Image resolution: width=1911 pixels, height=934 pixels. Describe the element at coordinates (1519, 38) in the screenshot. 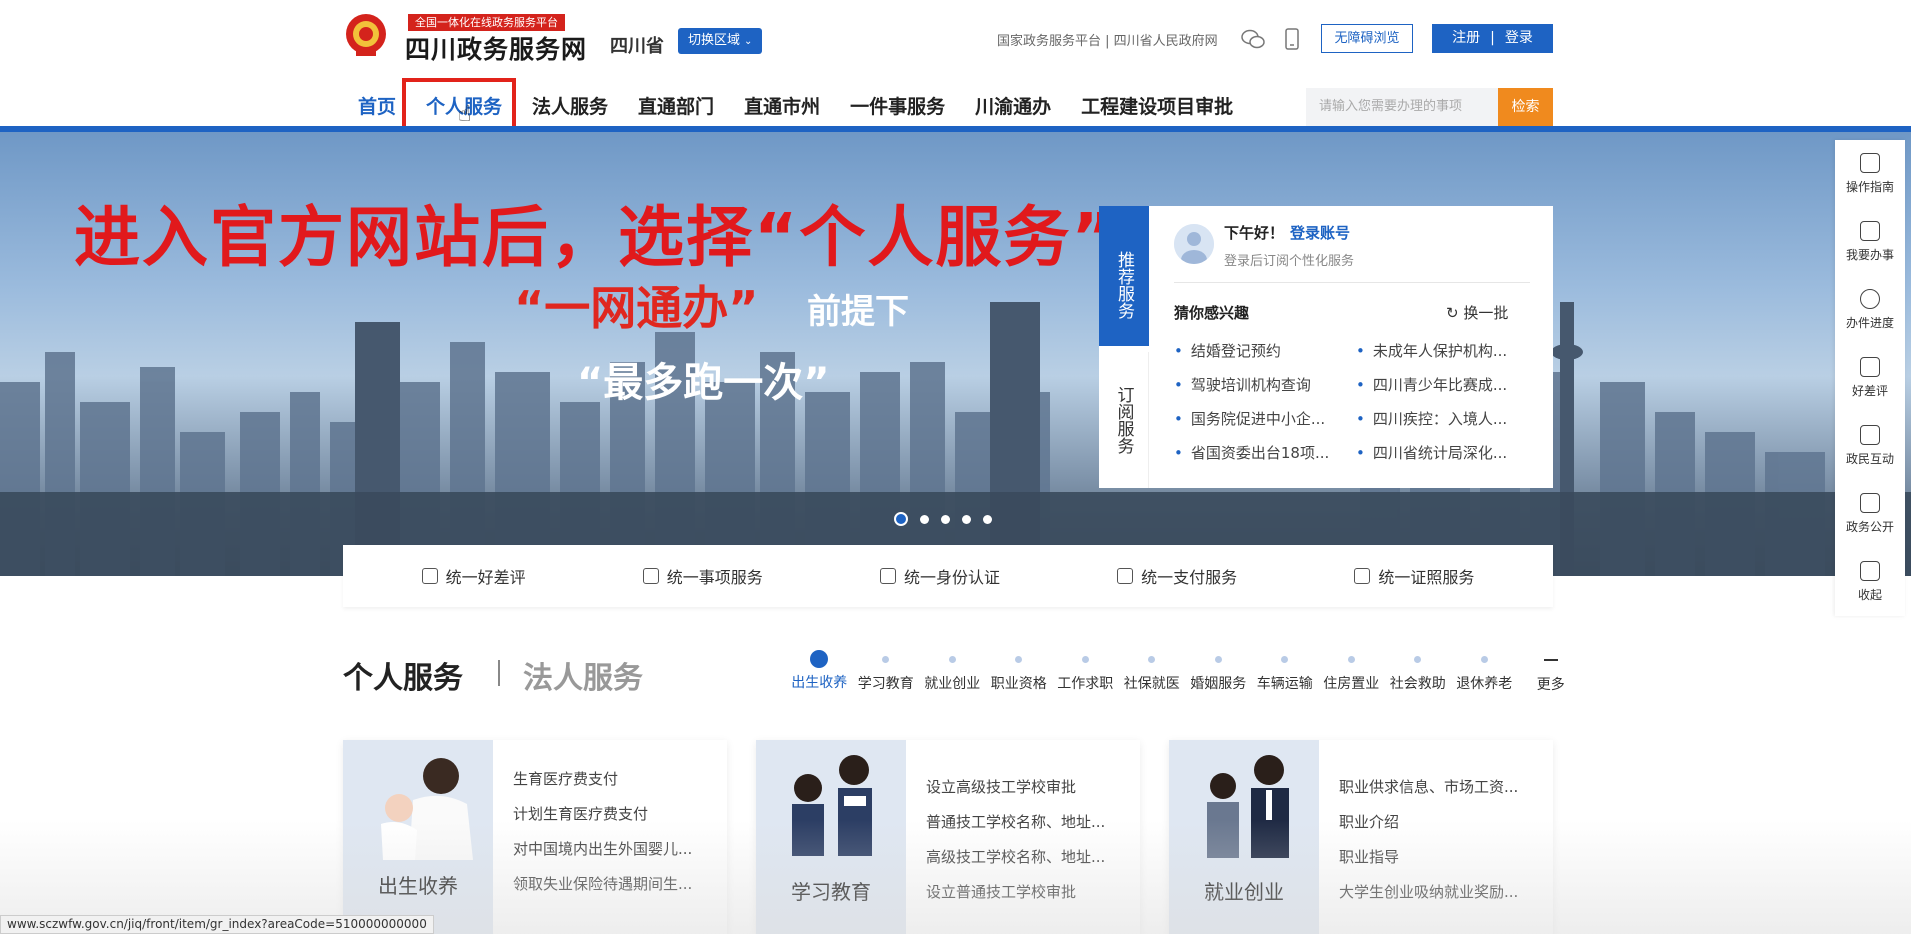

I see `login-link: 登录` at that location.